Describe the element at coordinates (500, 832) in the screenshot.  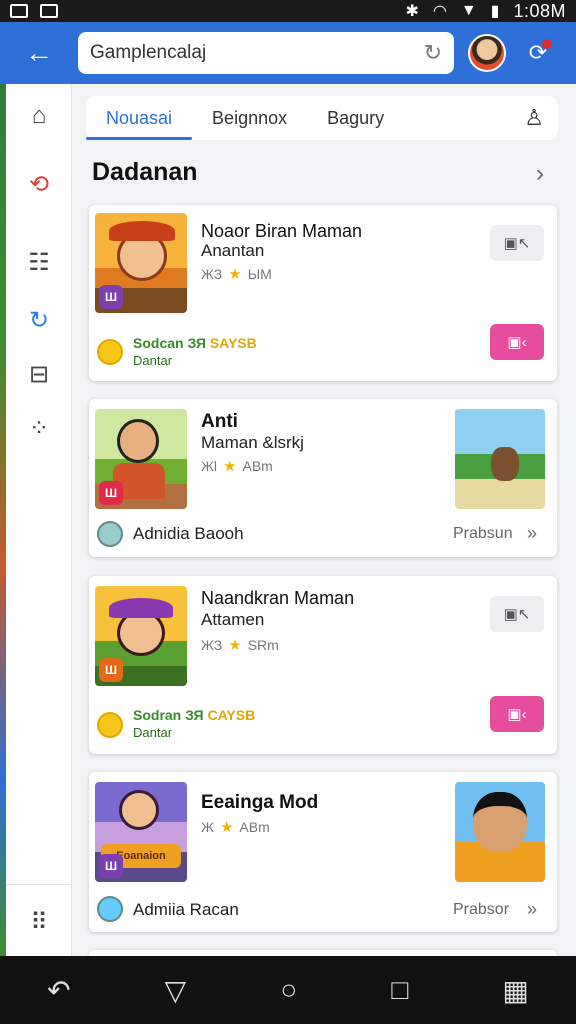
I see `character-thumbnail` at that location.